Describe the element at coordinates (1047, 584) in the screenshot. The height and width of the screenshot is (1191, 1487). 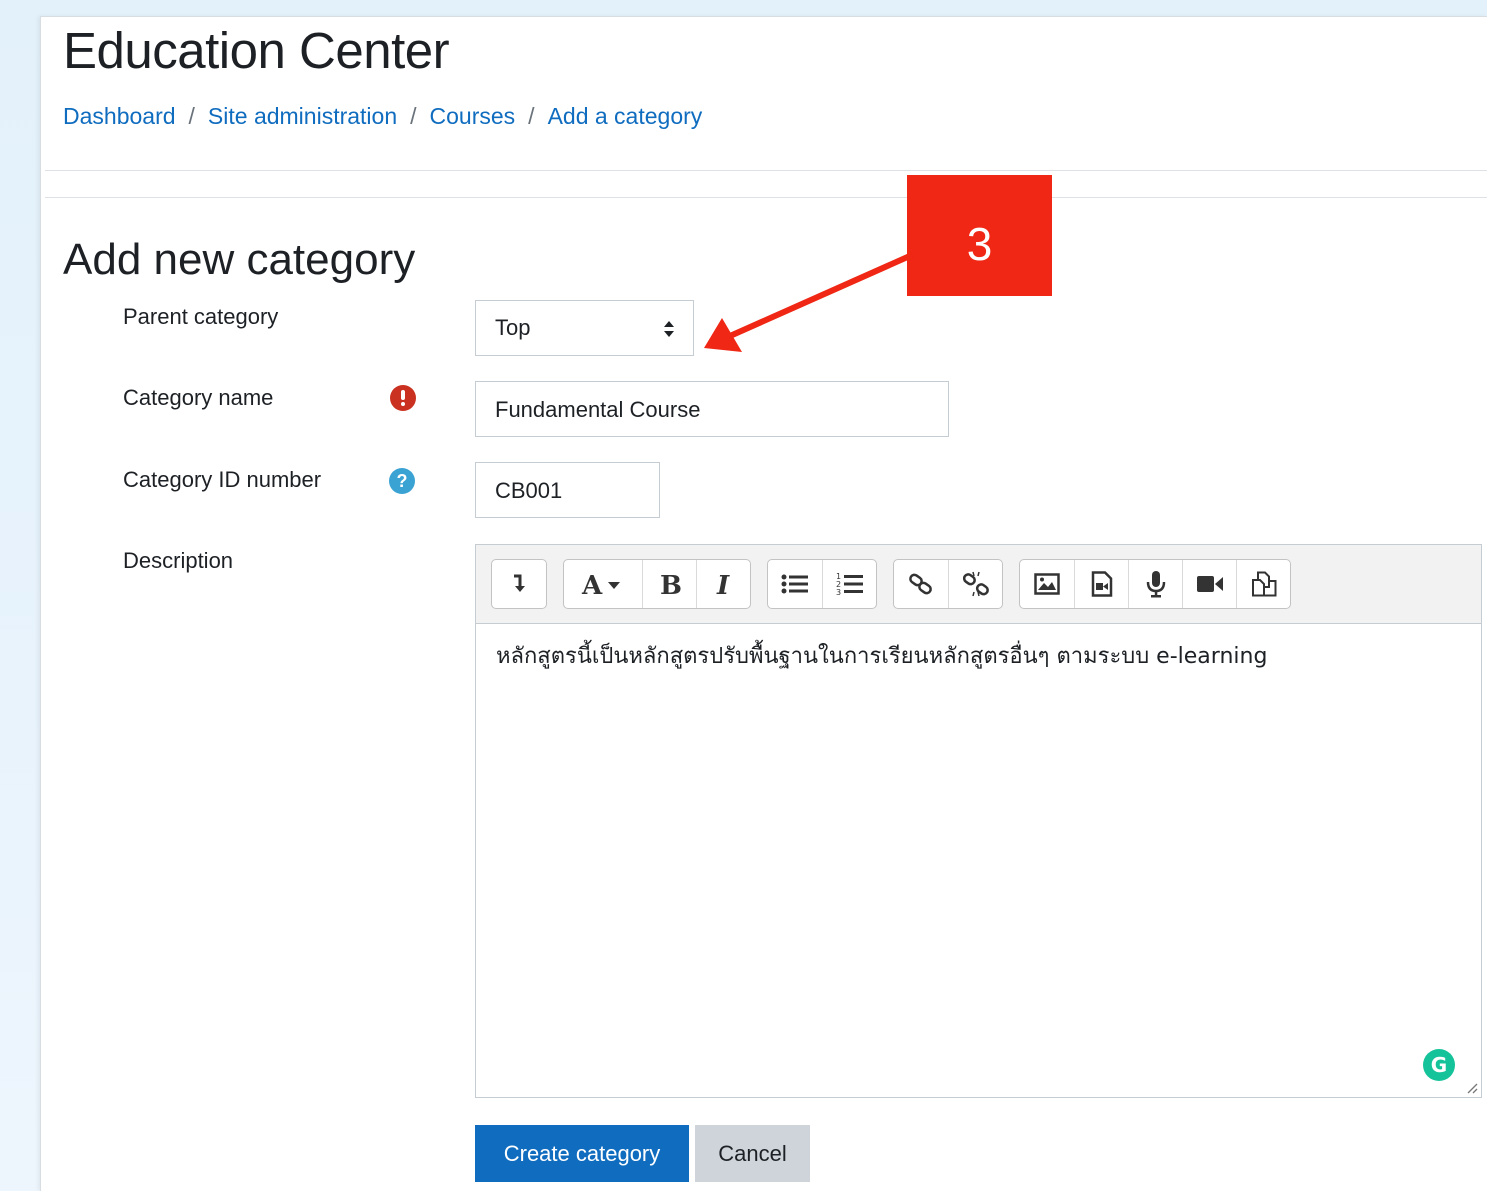
I see `image-icon` at that location.